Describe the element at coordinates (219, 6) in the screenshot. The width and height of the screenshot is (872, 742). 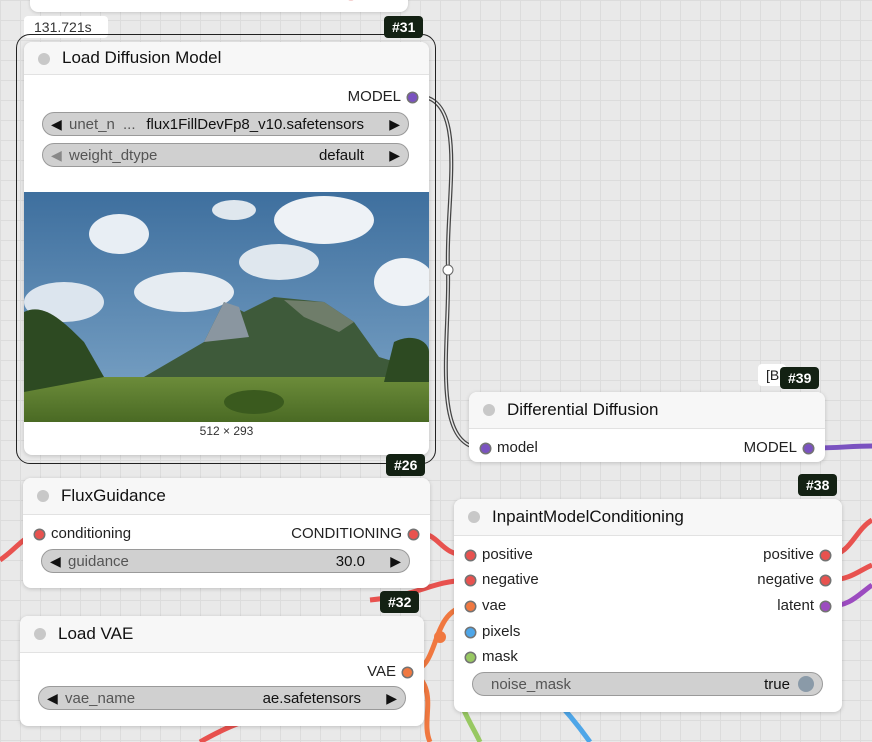
I see `node-selection-toolbar: ▷ ● ⚲ ⊥ ▣ ✎ ⤡ 🗑 ⓘ` at that location.